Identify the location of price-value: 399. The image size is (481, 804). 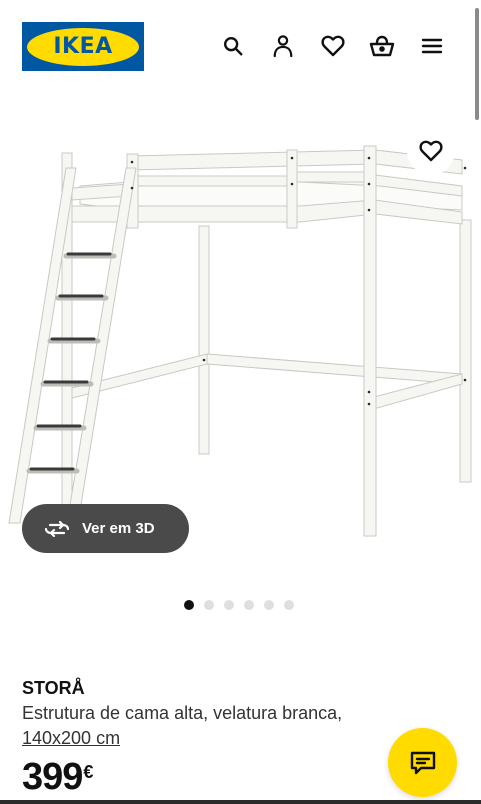
(52, 777).